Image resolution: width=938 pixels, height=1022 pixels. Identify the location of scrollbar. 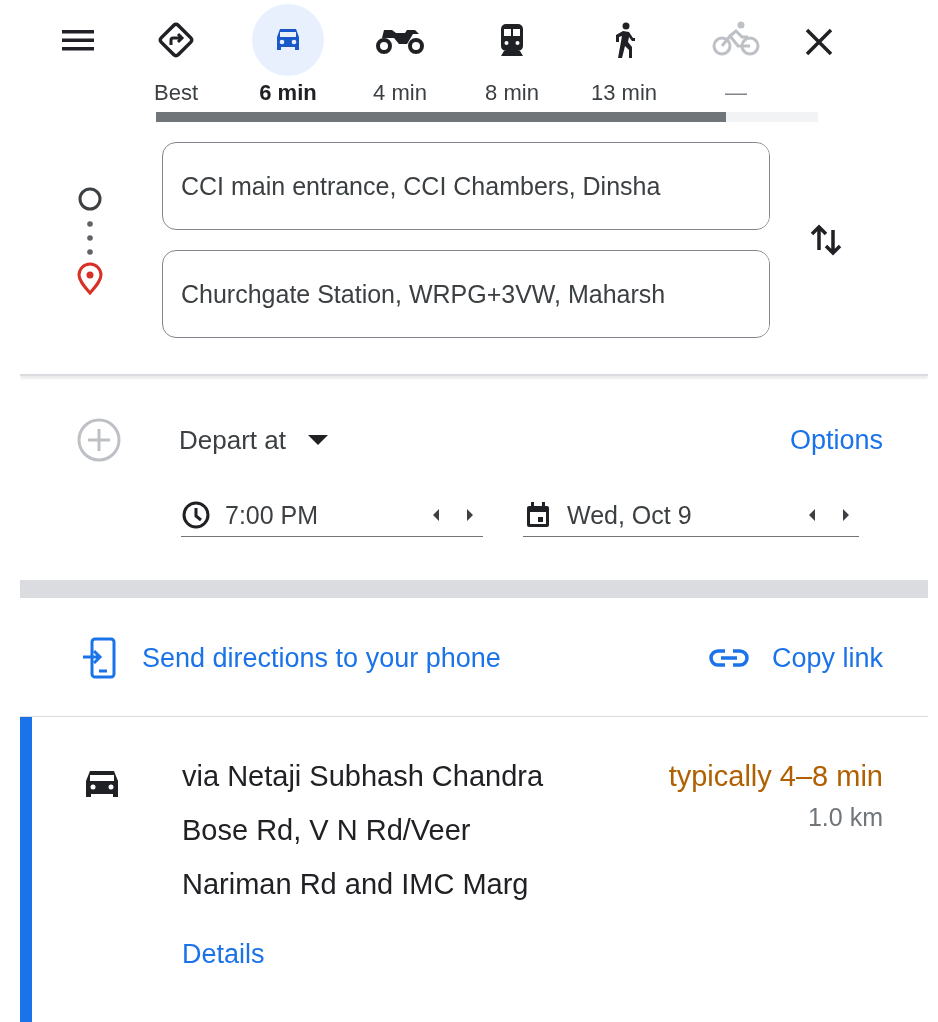
(487, 117).